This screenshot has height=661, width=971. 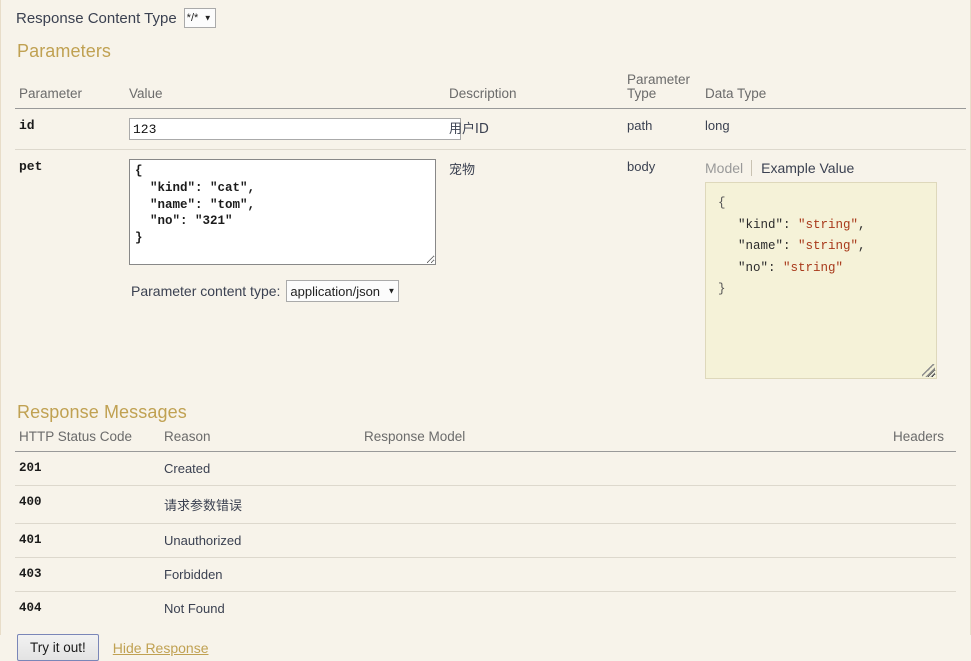 I want to click on tab-model: Model, so click(x=728, y=168).